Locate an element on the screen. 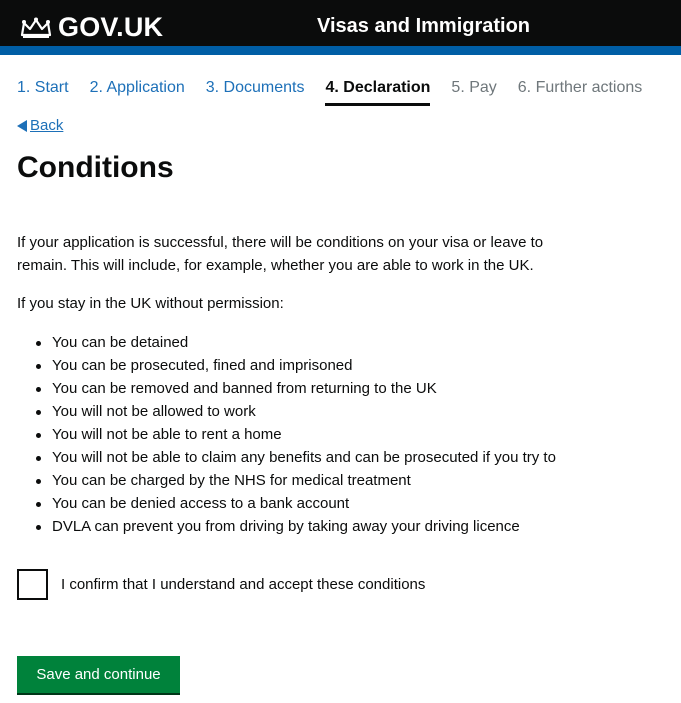  step-pay: 5. Pay is located at coordinates (474, 87).